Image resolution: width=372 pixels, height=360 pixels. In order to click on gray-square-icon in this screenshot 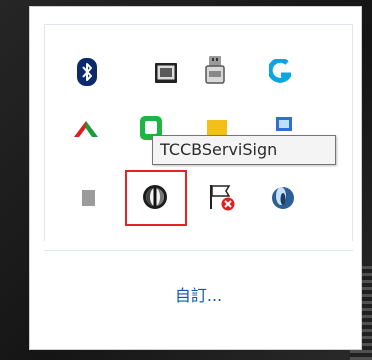, I will do `click(89, 198)`.